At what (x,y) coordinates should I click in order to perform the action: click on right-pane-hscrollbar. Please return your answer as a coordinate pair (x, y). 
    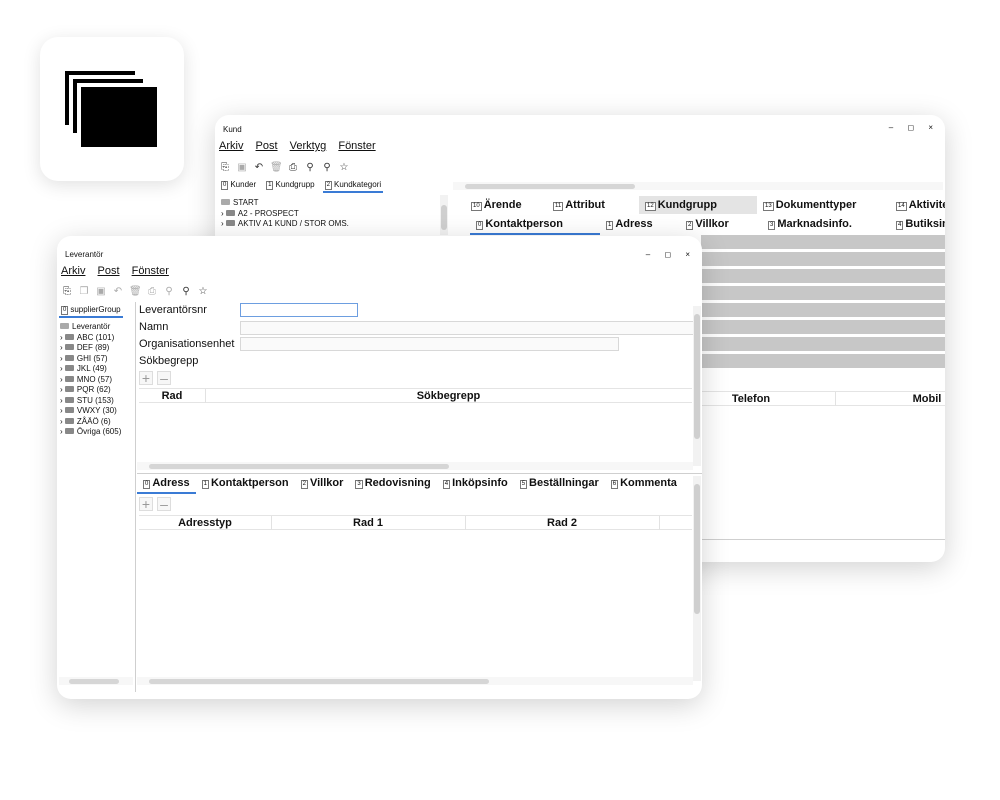
    Looking at the image, I should click on (698, 186).